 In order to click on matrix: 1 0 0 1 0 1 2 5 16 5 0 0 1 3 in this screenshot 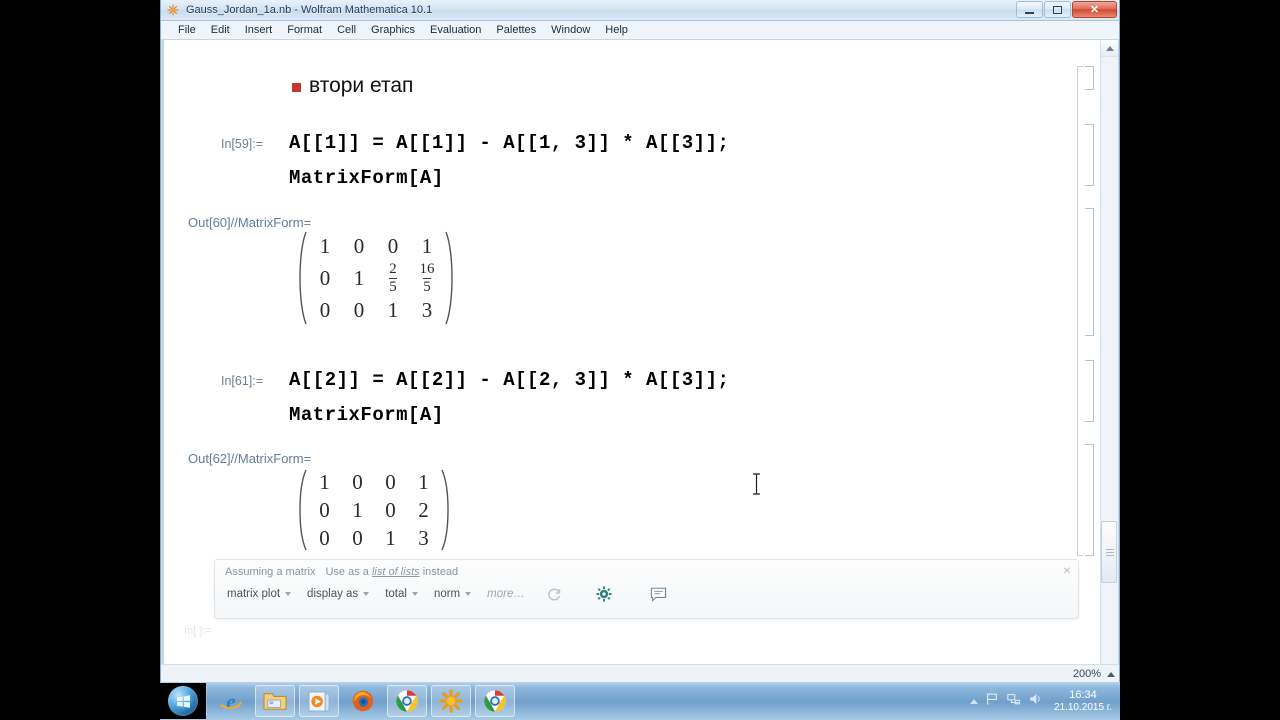, I will do `click(376, 278)`.